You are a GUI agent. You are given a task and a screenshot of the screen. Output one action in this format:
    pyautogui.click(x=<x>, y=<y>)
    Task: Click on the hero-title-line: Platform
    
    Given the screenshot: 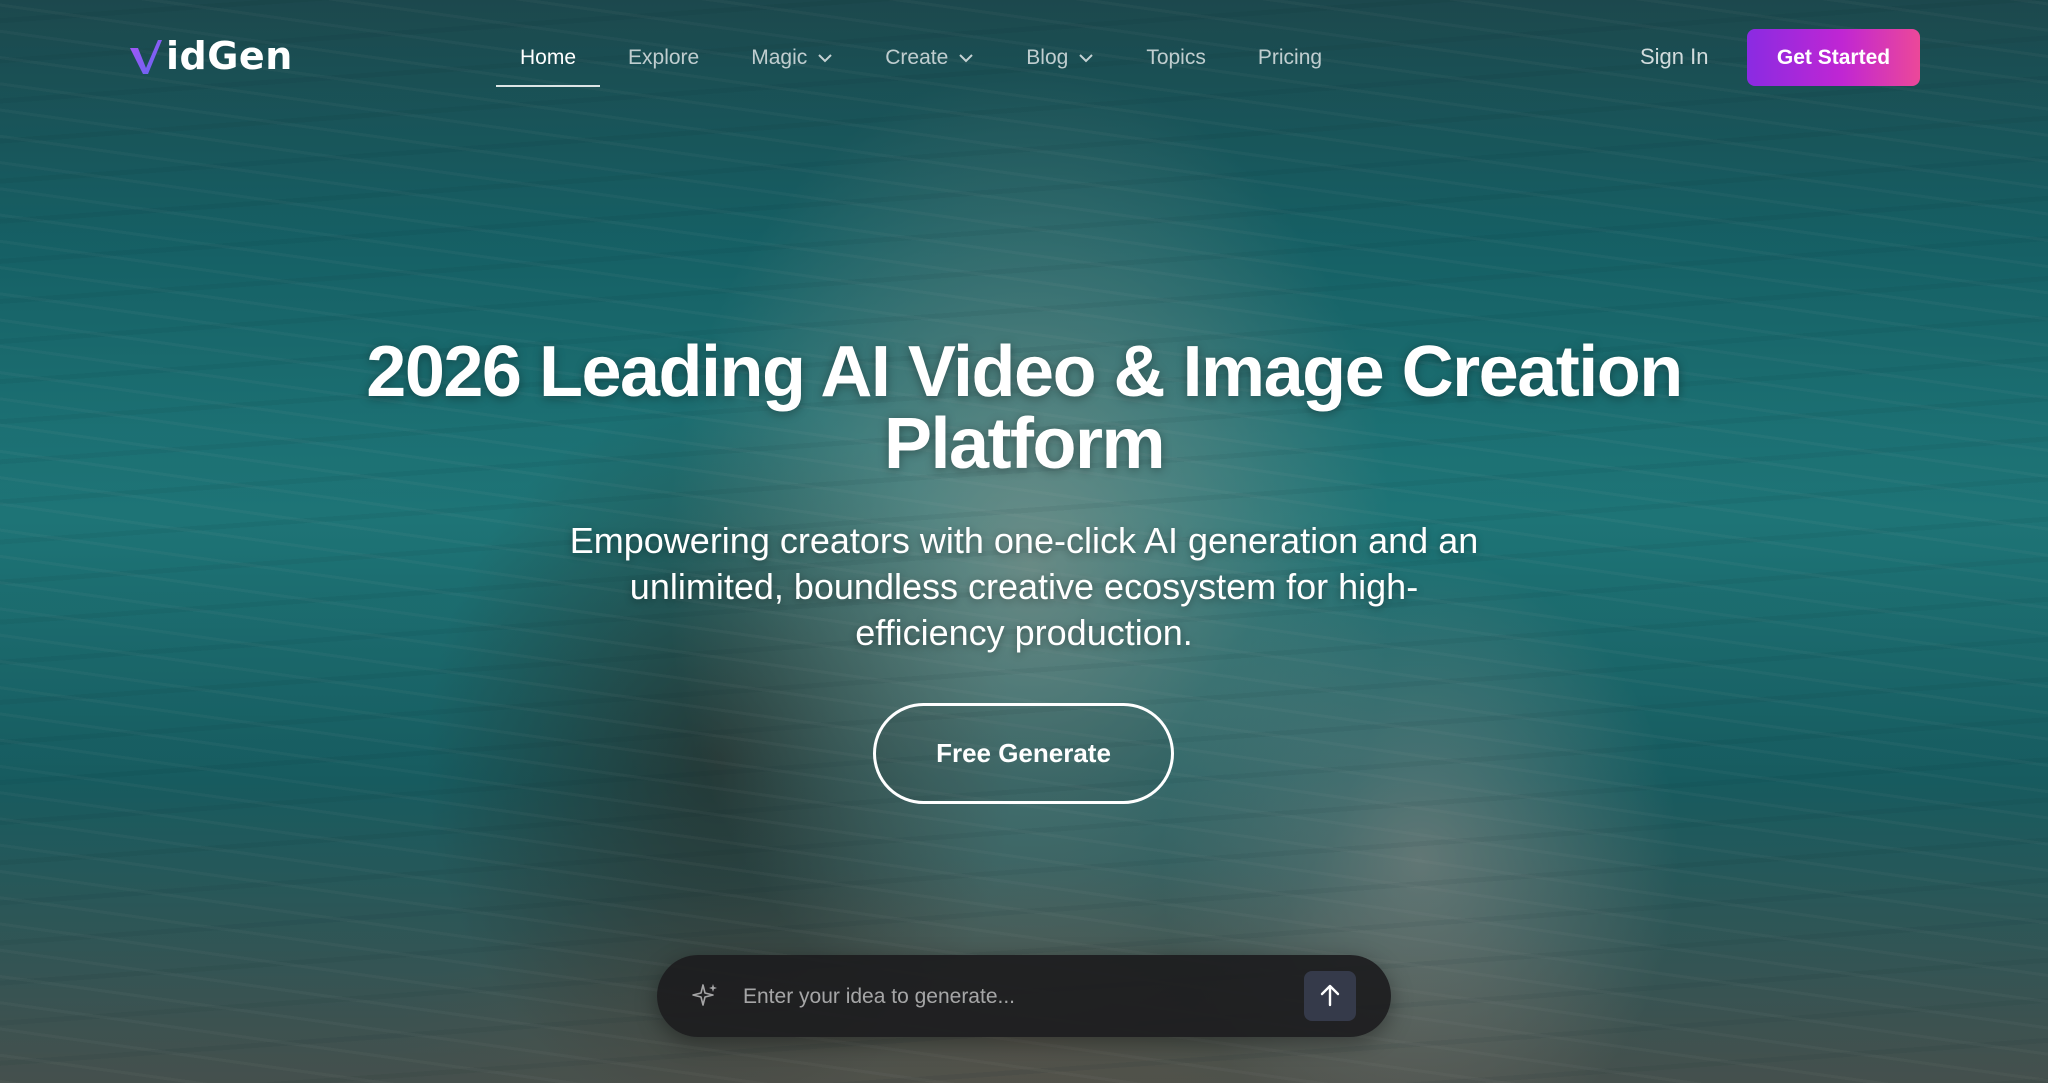 What is the action you would take?
    pyautogui.click(x=1024, y=444)
    